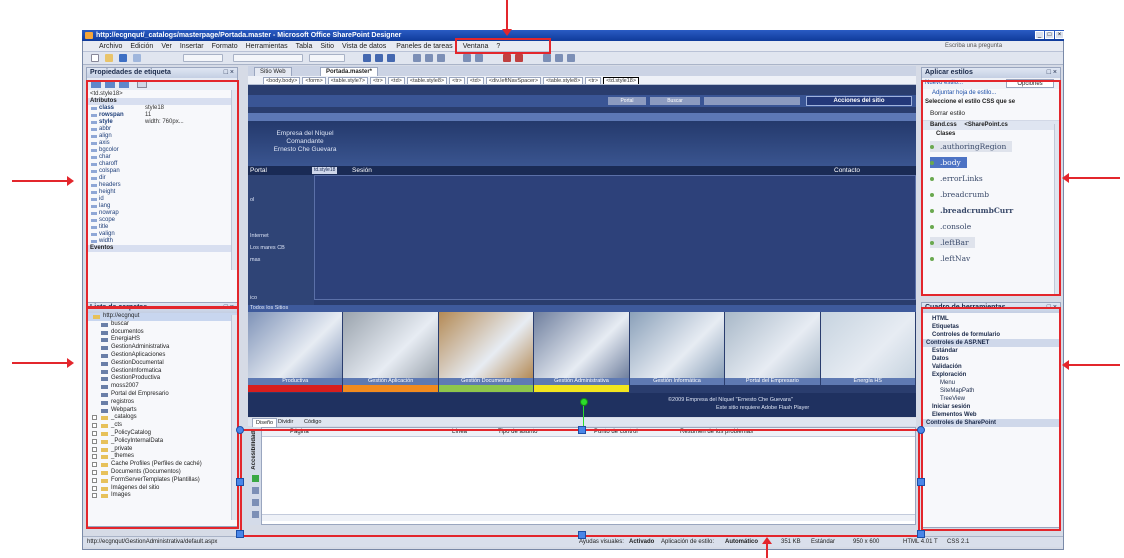  What do you see at coordinates (571, 58) in the screenshot?
I see `preview-icon` at bounding box center [571, 58].